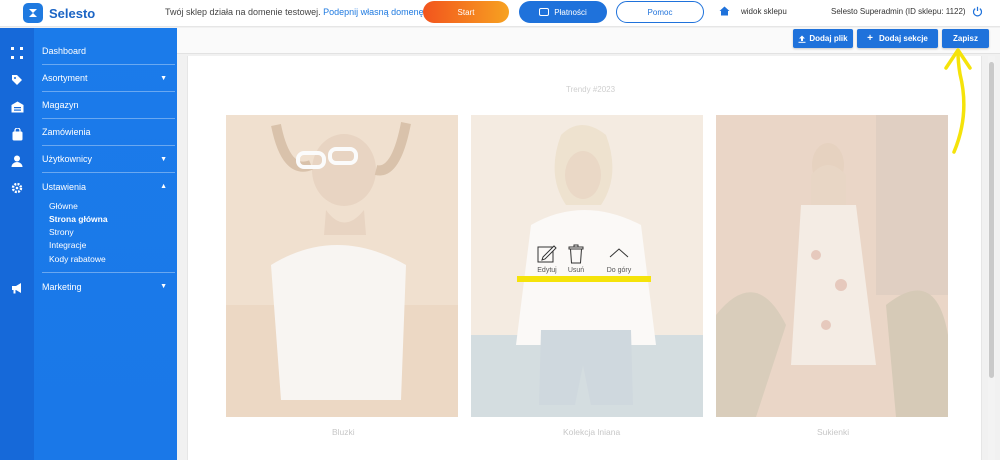  I want to click on sidebar-item-label: Użytkownicy, so click(67, 159).